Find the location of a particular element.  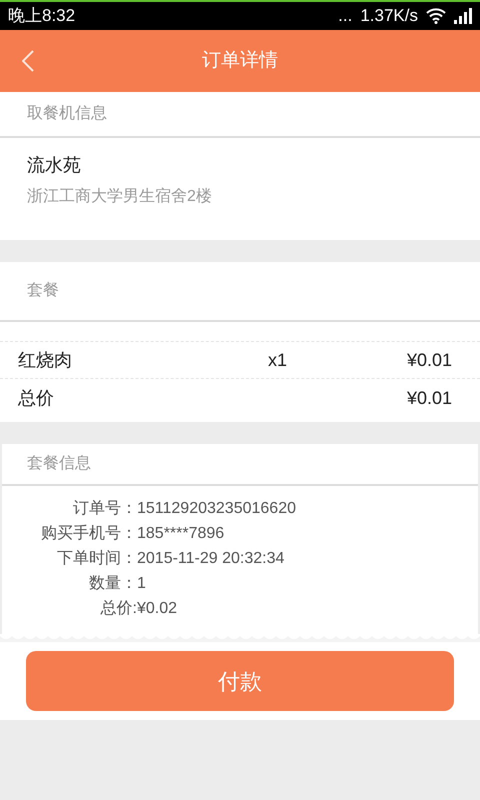

item-name: 红烧肉 is located at coordinates (45, 360).